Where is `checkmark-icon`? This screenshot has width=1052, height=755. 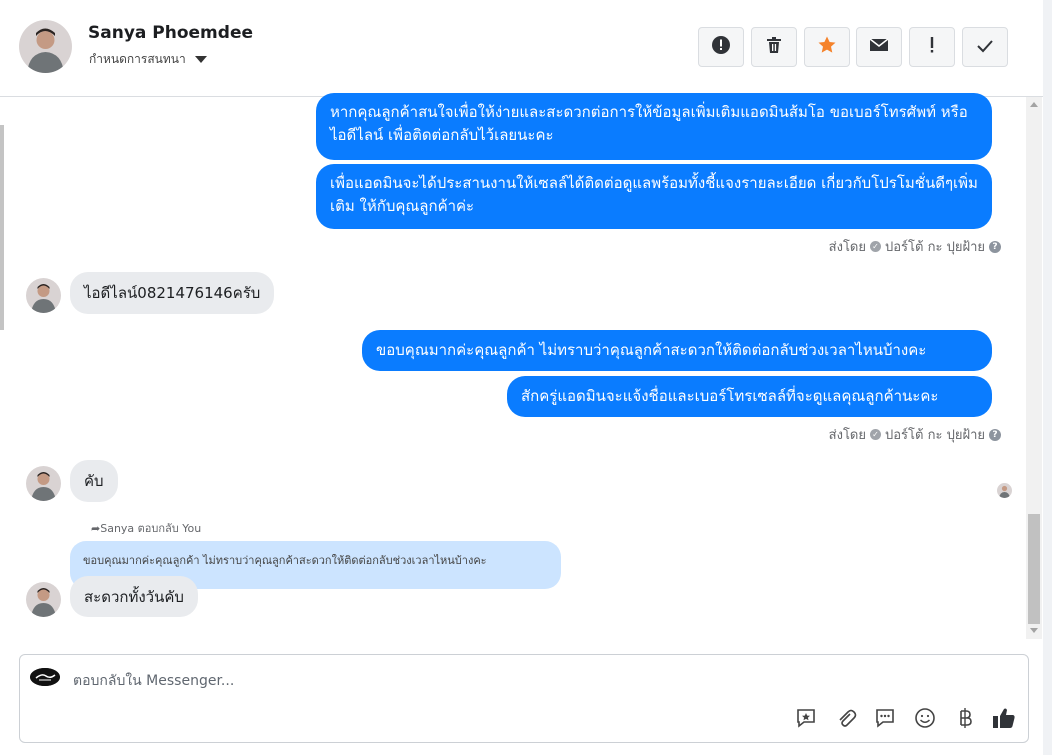 checkmark-icon is located at coordinates (985, 47).